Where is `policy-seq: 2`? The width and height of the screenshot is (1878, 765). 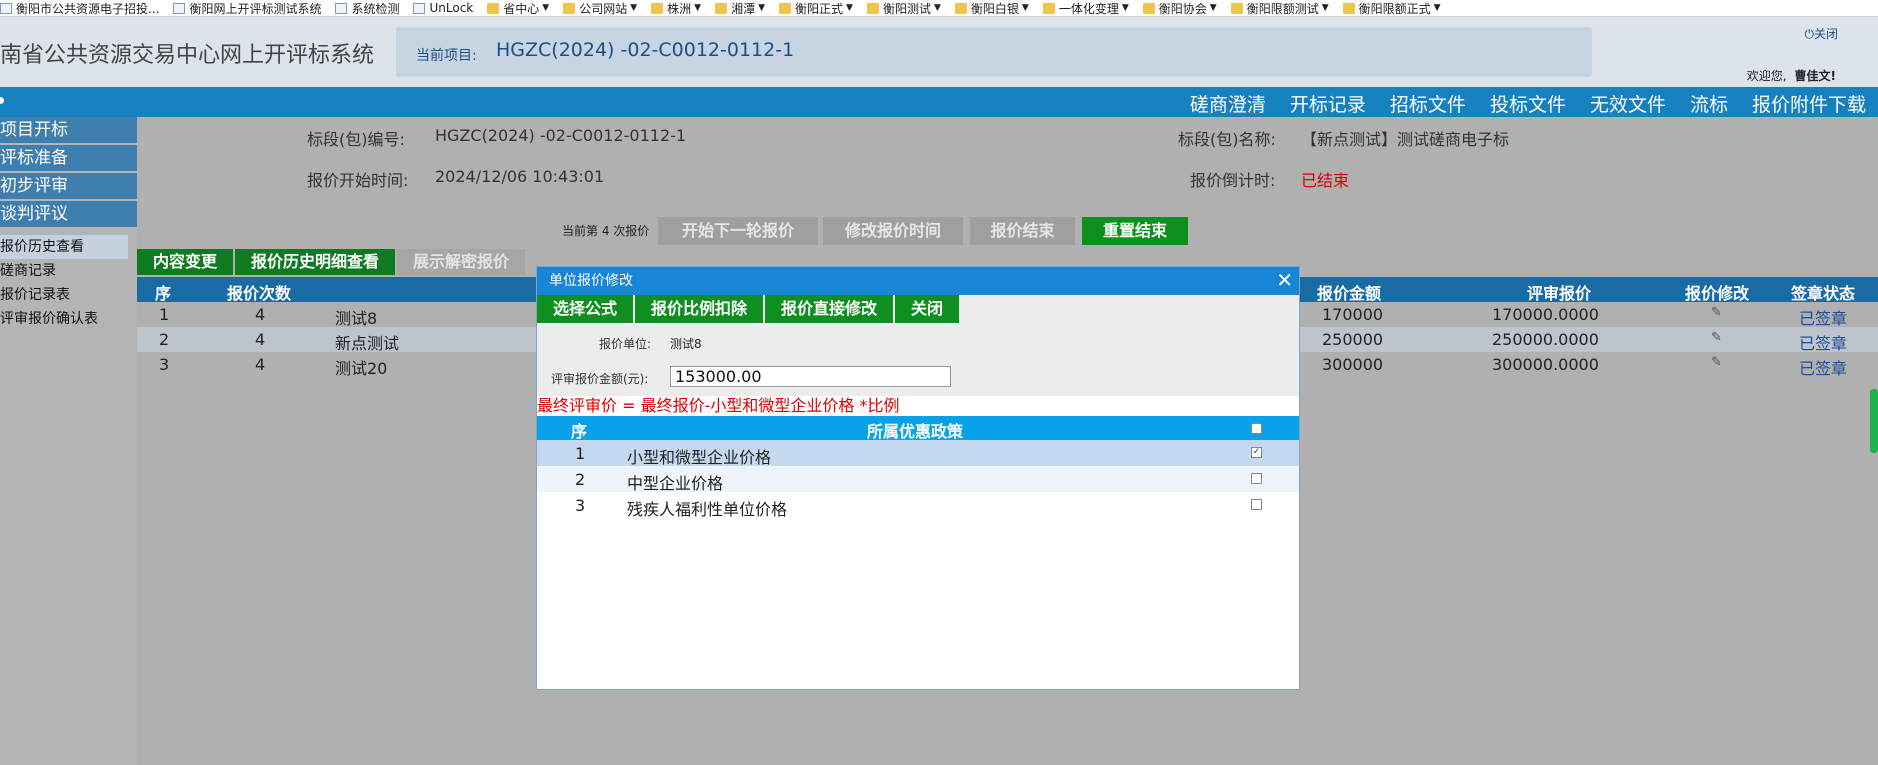 policy-seq: 2 is located at coordinates (580, 479).